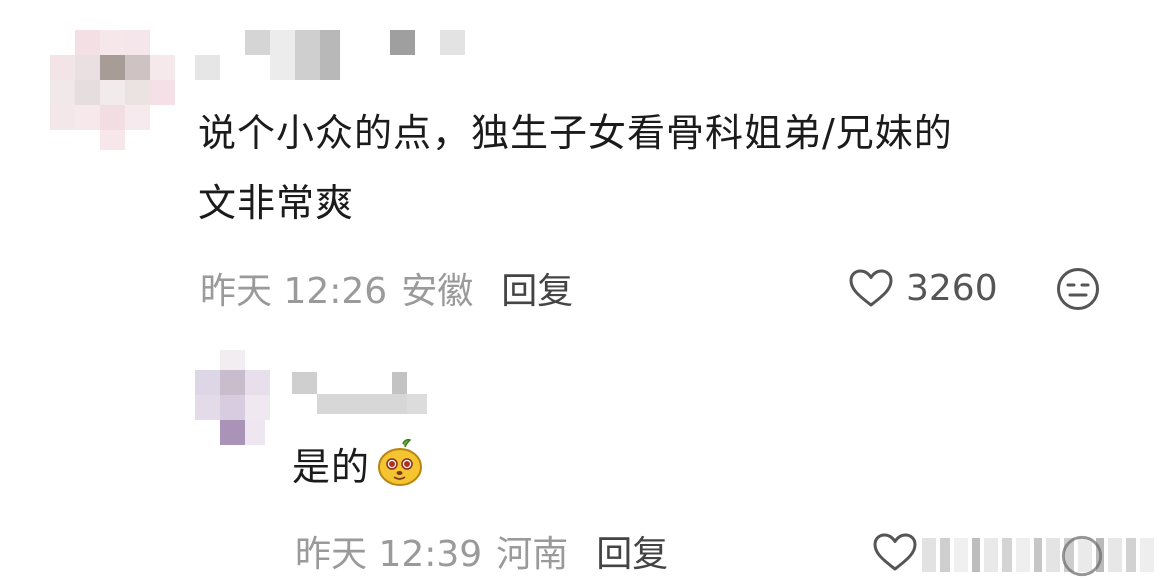 This screenshot has width=1170, height=580. I want to click on username-blurred, so click(335, 55).